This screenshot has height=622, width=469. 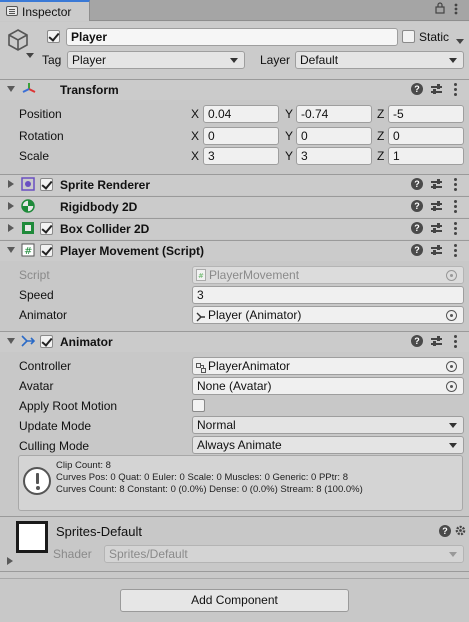 What do you see at coordinates (195, 156) in the screenshot?
I see `scale-x-label: X` at bounding box center [195, 156].